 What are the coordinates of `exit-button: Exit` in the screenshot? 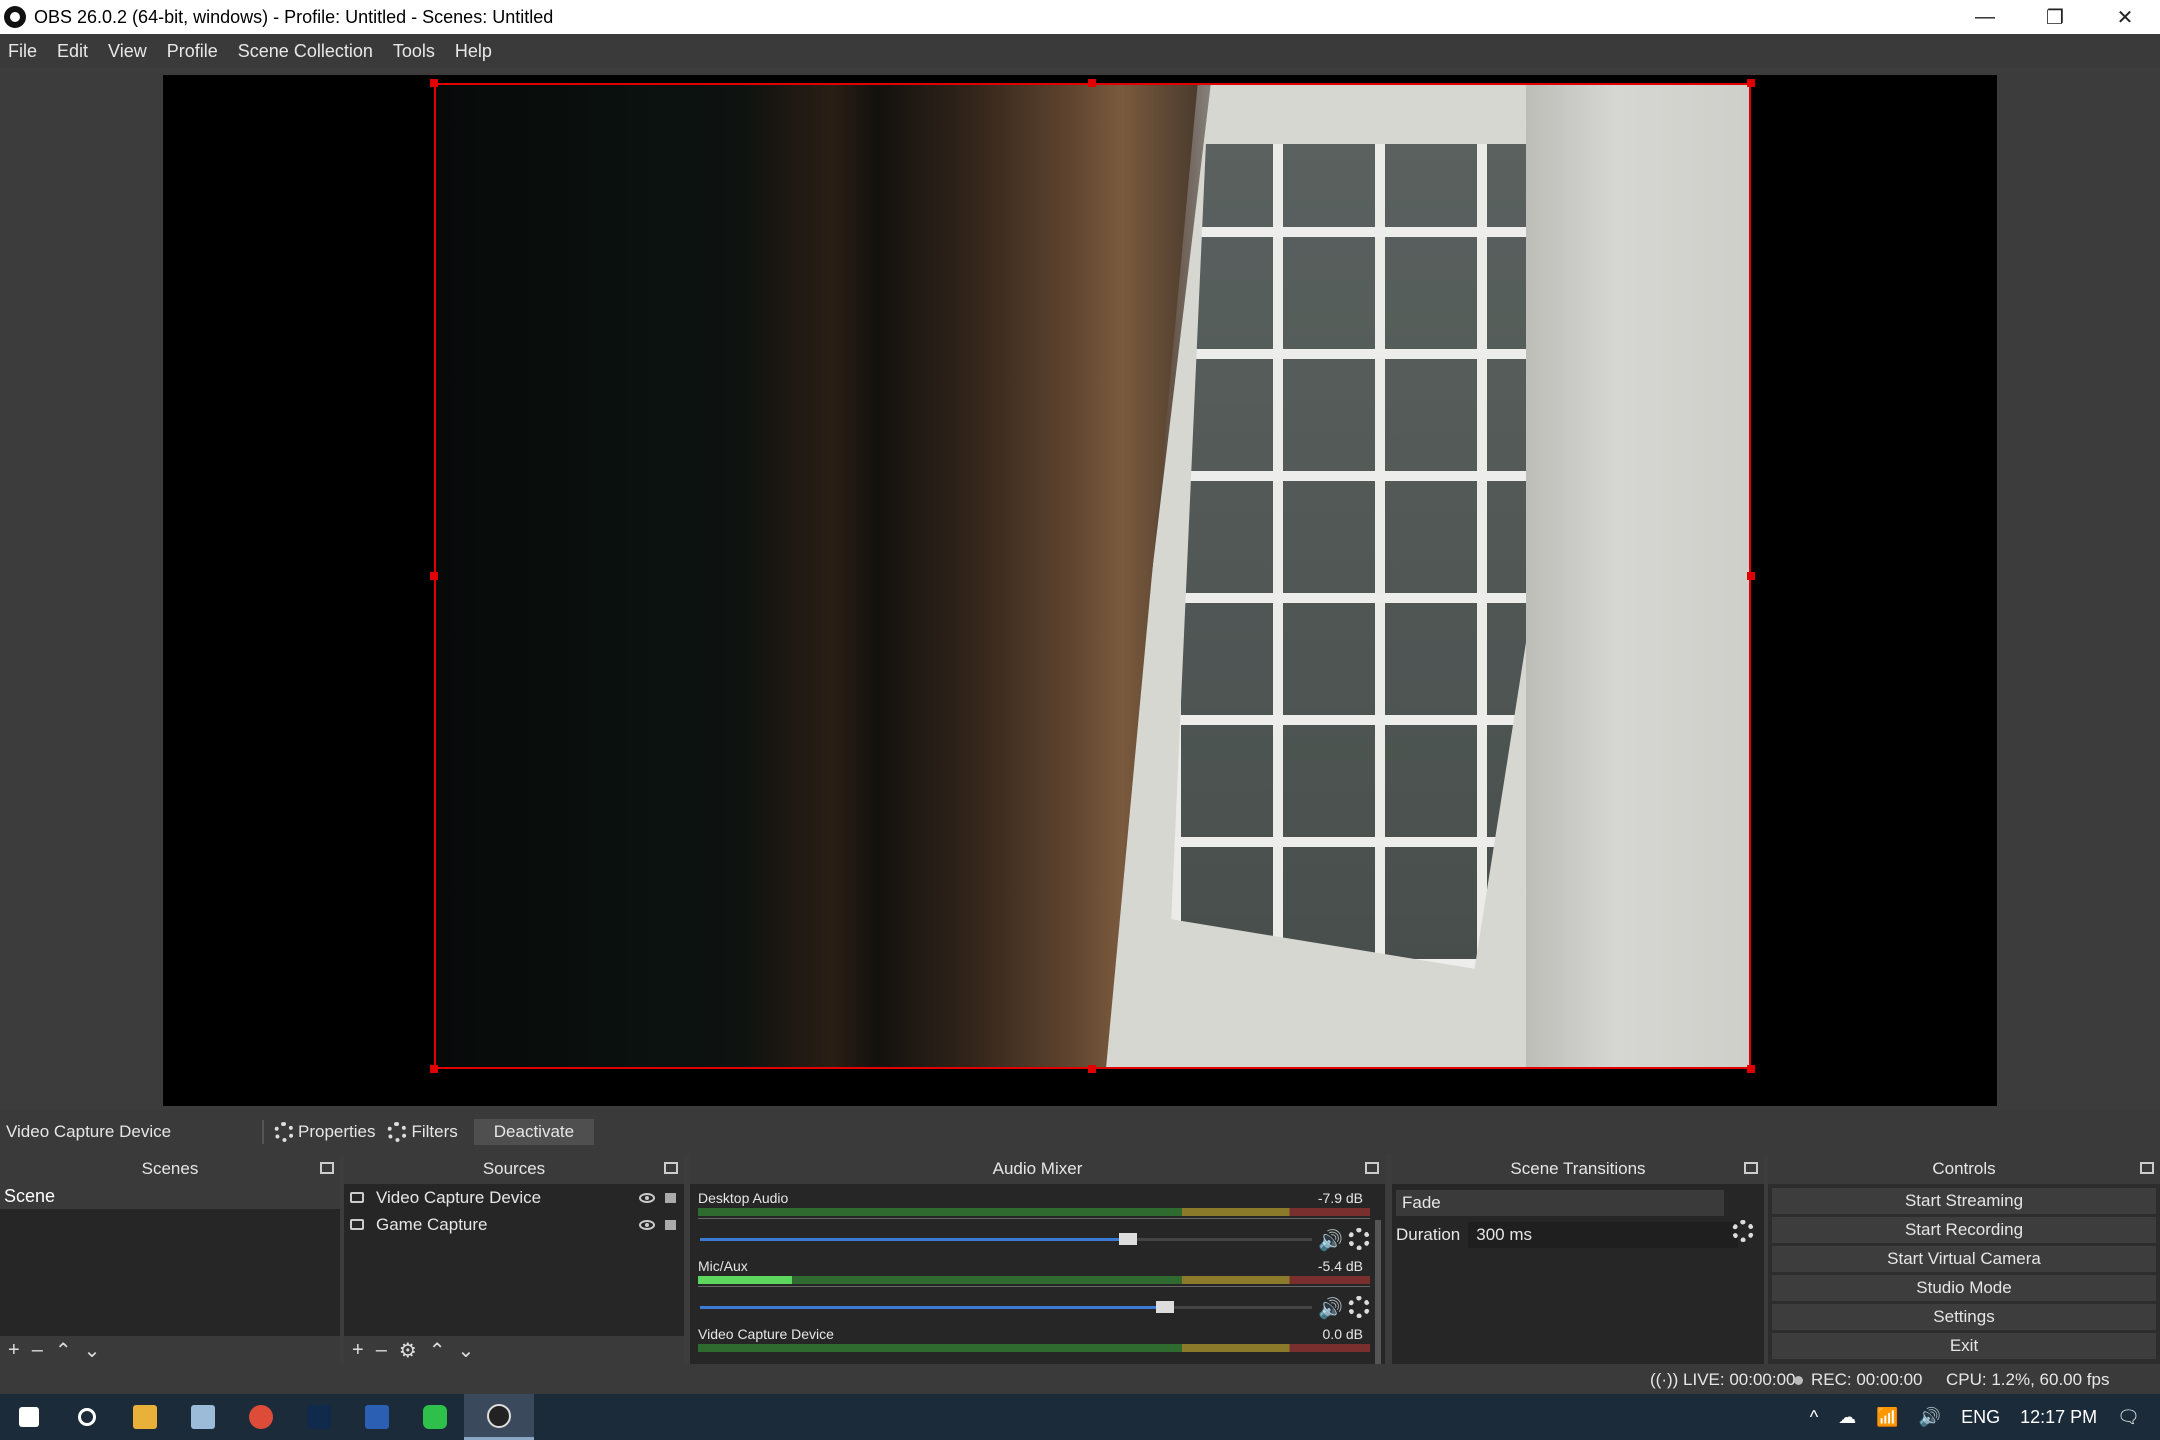 It's located at (1964, 1346).